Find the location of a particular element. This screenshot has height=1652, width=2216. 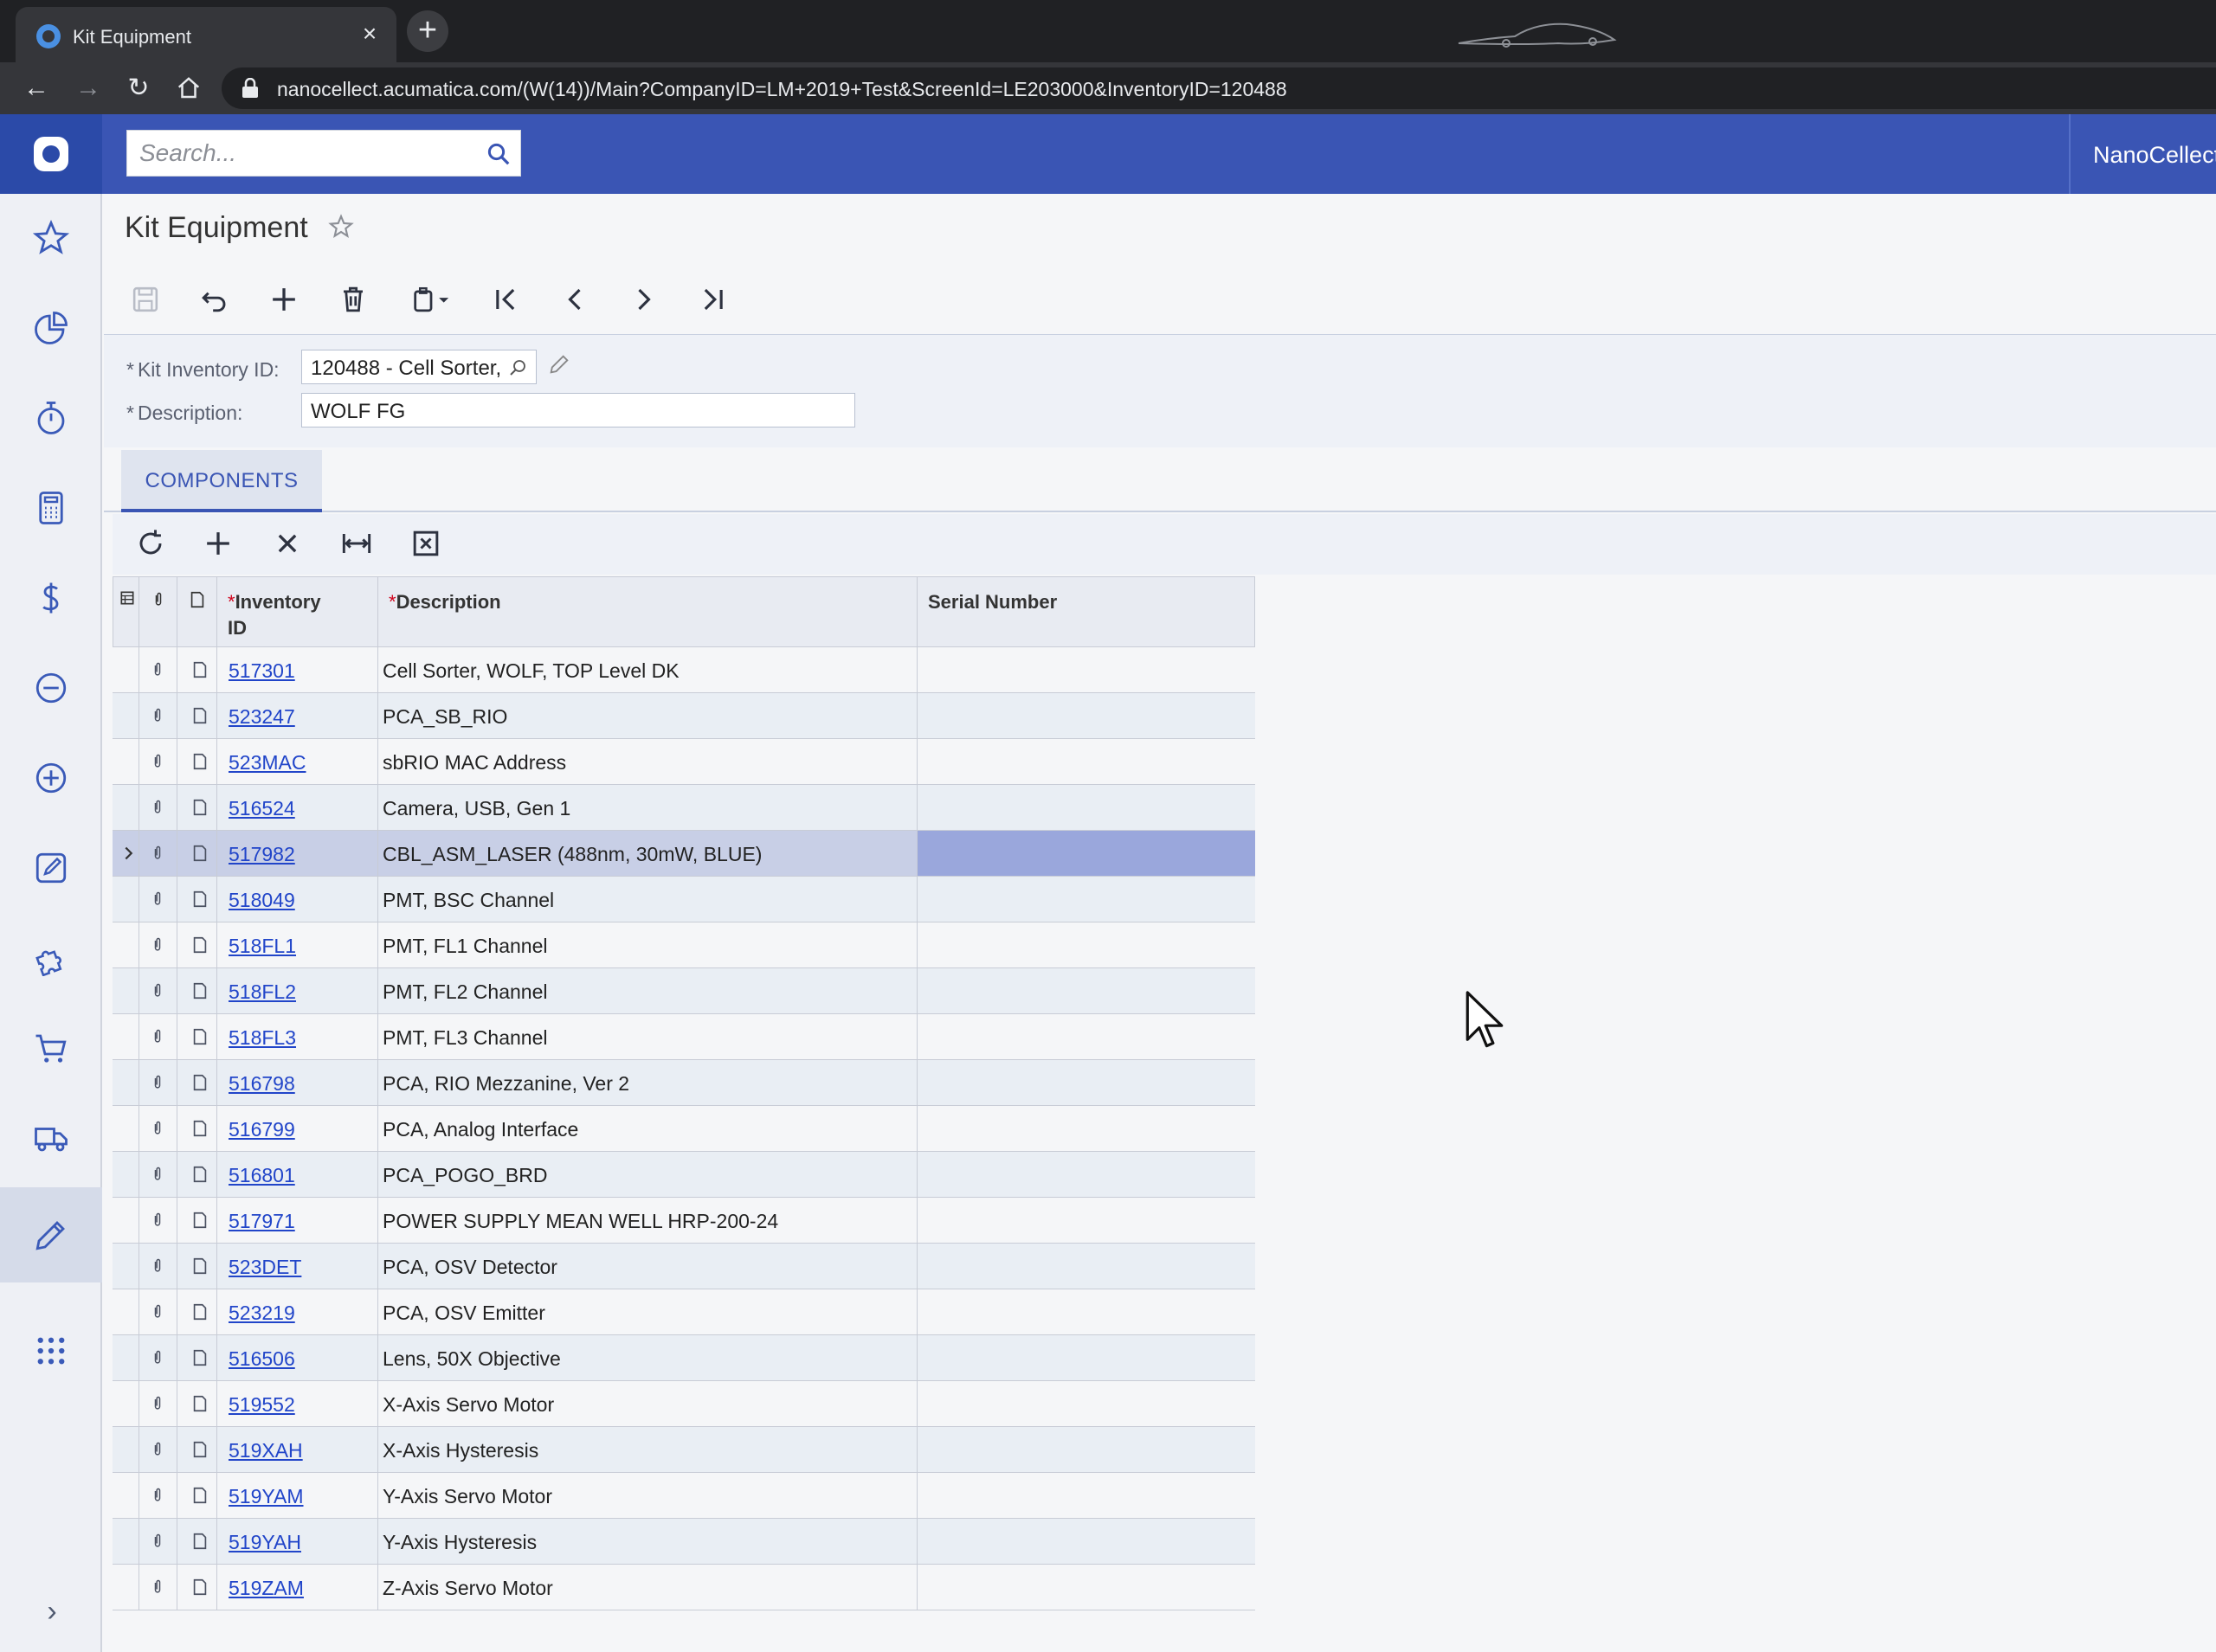

fit-columns-icon is located at coordinates (357, 543).